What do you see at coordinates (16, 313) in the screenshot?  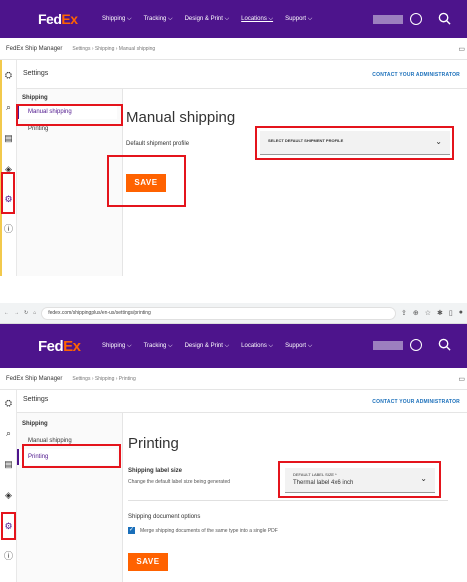 I see `forward-icon: →` at bounding box center [16, 313].